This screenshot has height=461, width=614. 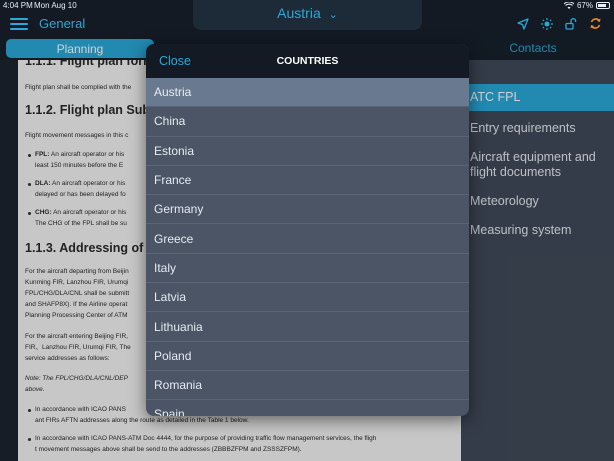 I want to click on location-arrow-icon, so click(x=523, y=23).